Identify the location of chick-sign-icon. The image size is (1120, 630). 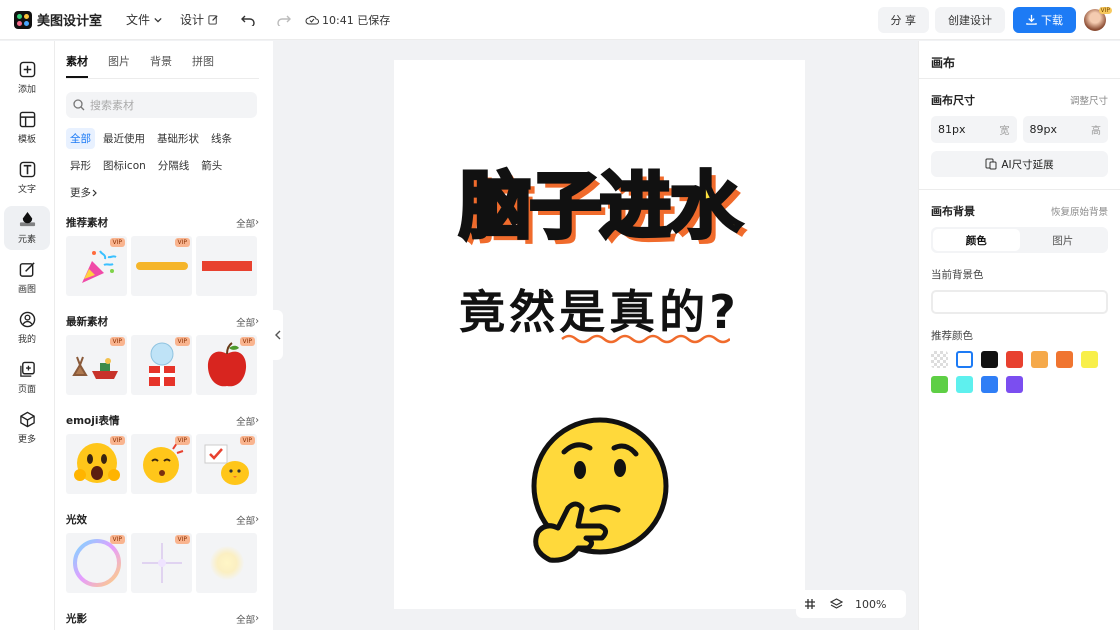
(226, 464).